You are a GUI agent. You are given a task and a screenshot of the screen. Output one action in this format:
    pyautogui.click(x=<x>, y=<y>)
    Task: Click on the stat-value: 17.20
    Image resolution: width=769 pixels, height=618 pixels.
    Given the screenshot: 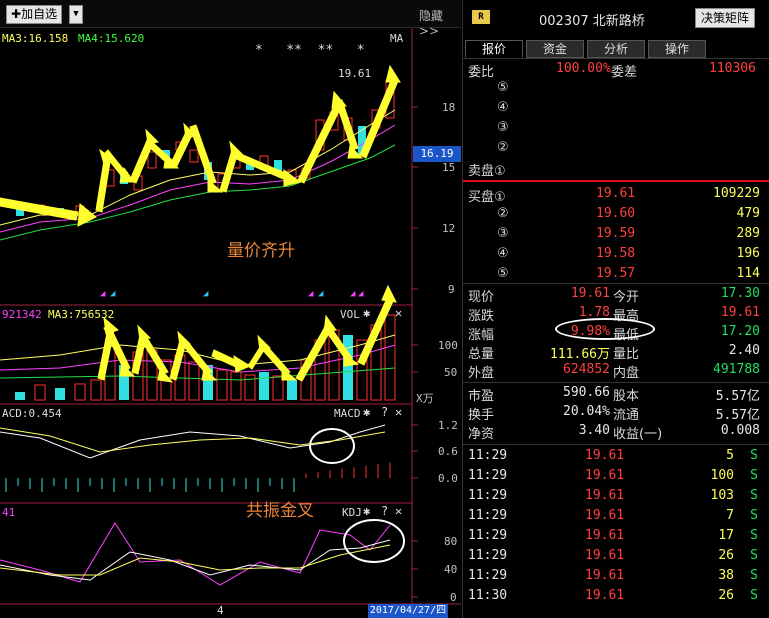 What is the action you would take?
    pyautogui.click(x=740, y=331)
    